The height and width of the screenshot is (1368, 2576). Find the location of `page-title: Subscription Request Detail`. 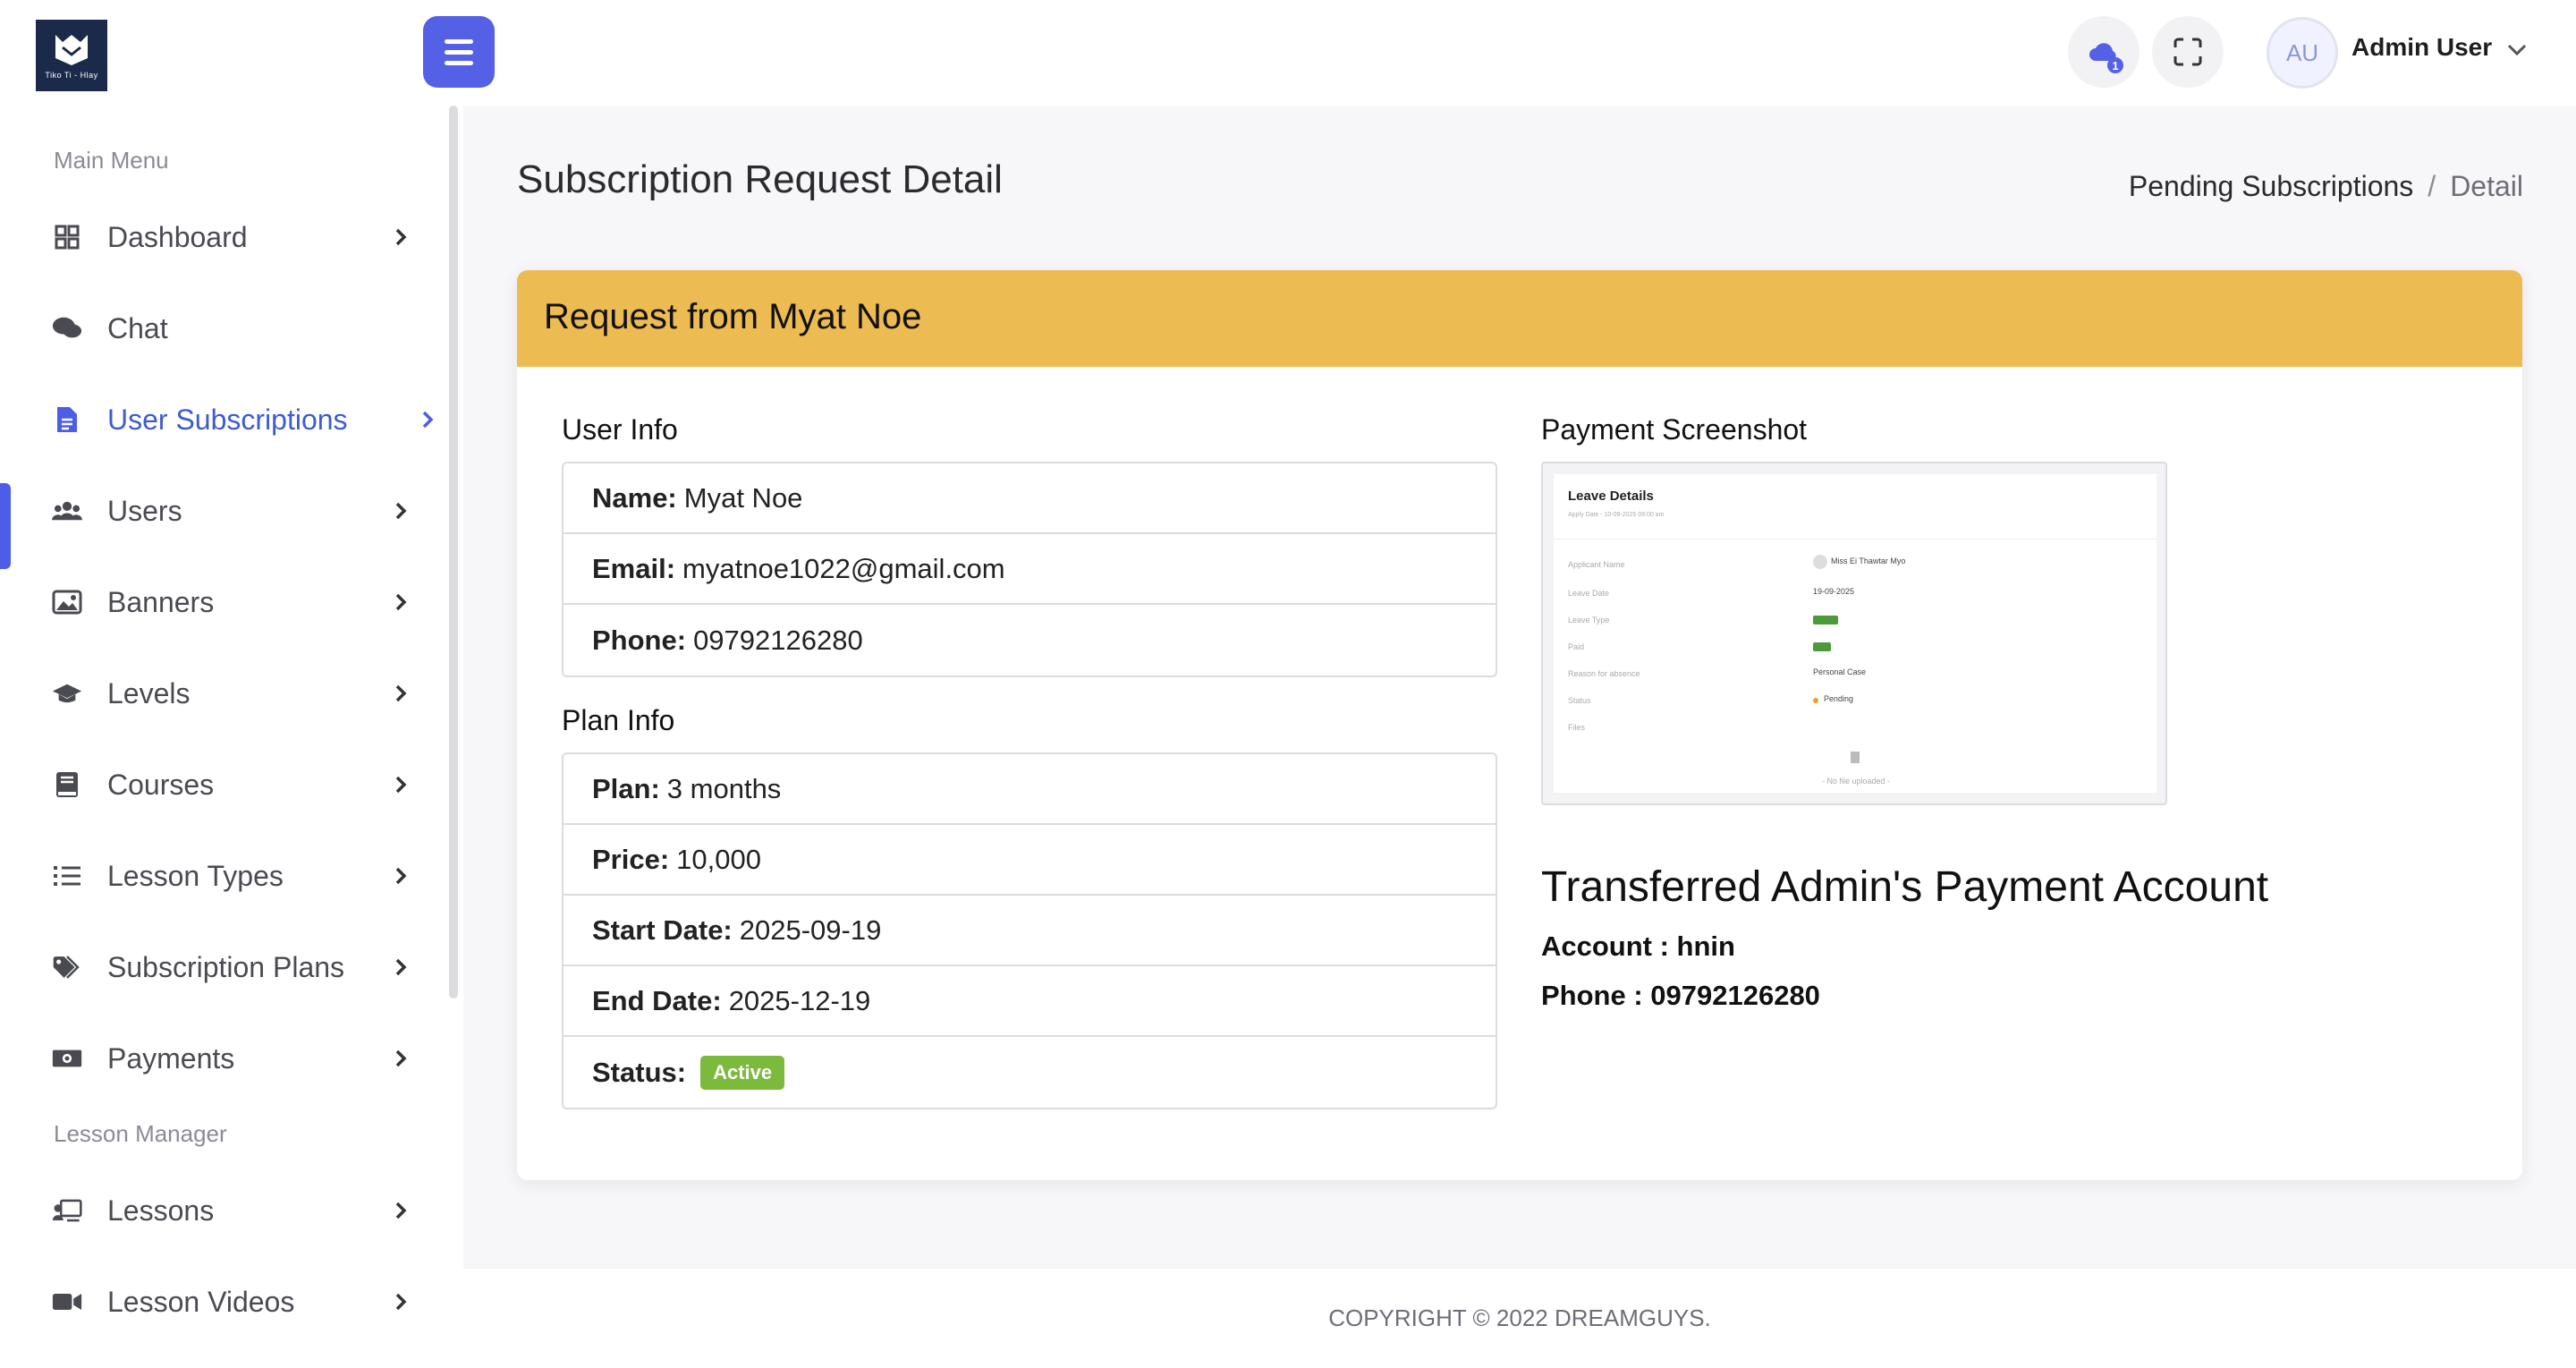

page-title: Subscription Request Detail is located at coordinates (760, 179).